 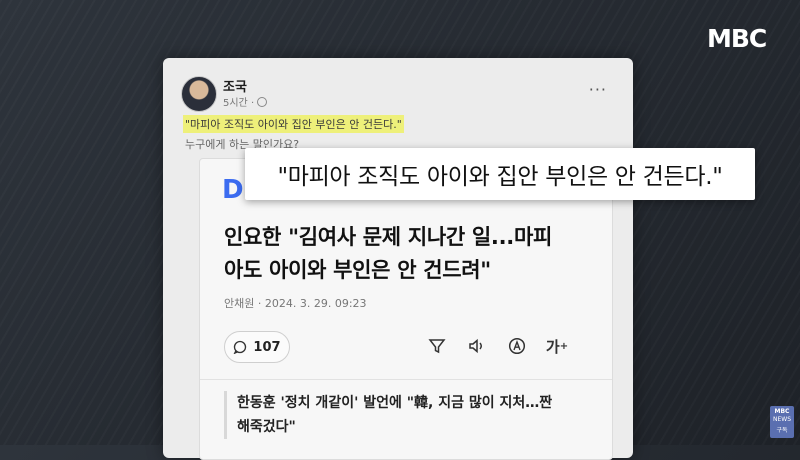 What do you see at coordinates (500, 174) in the screenshot?
I see `caption-overlay: "마피아 조직도 아이와 집안 부인은 안 건든다."` at bounding box center [500, 174].